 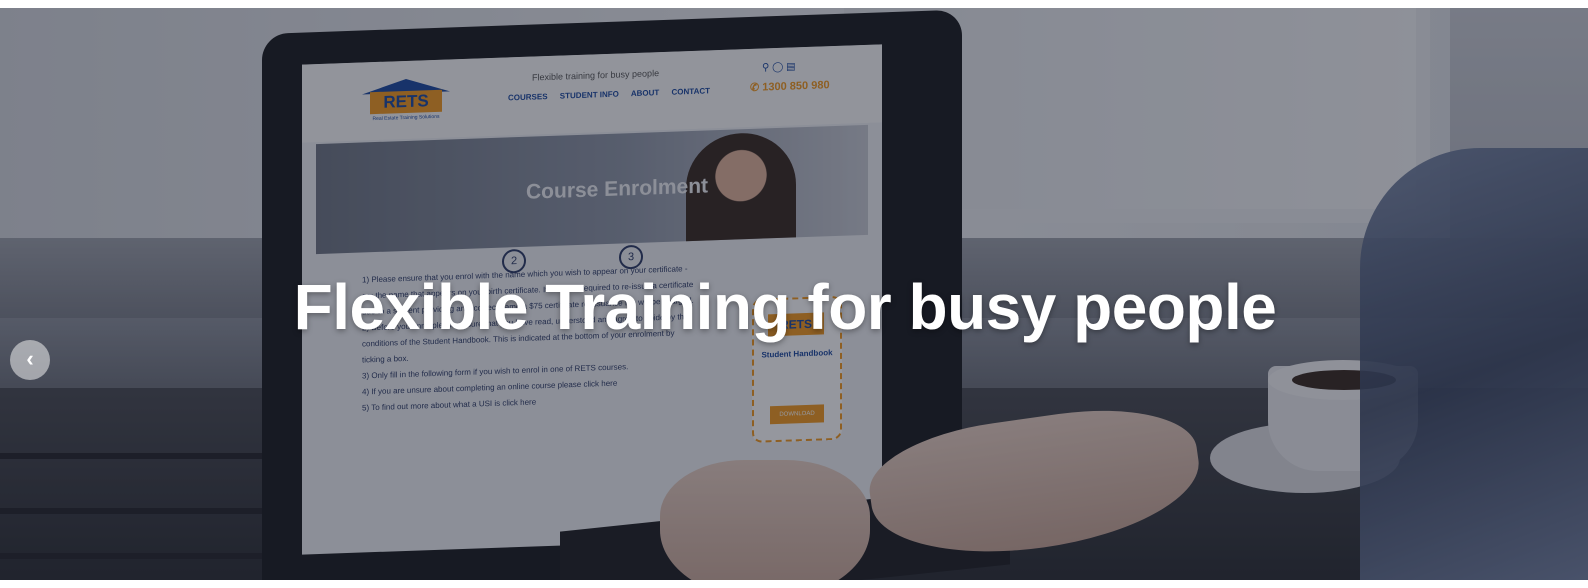 What do you see at coordinates (785, 307) in the screenshot?
I see `slide-title: Flexible Training for busy people` at bounding box center [785, 307].